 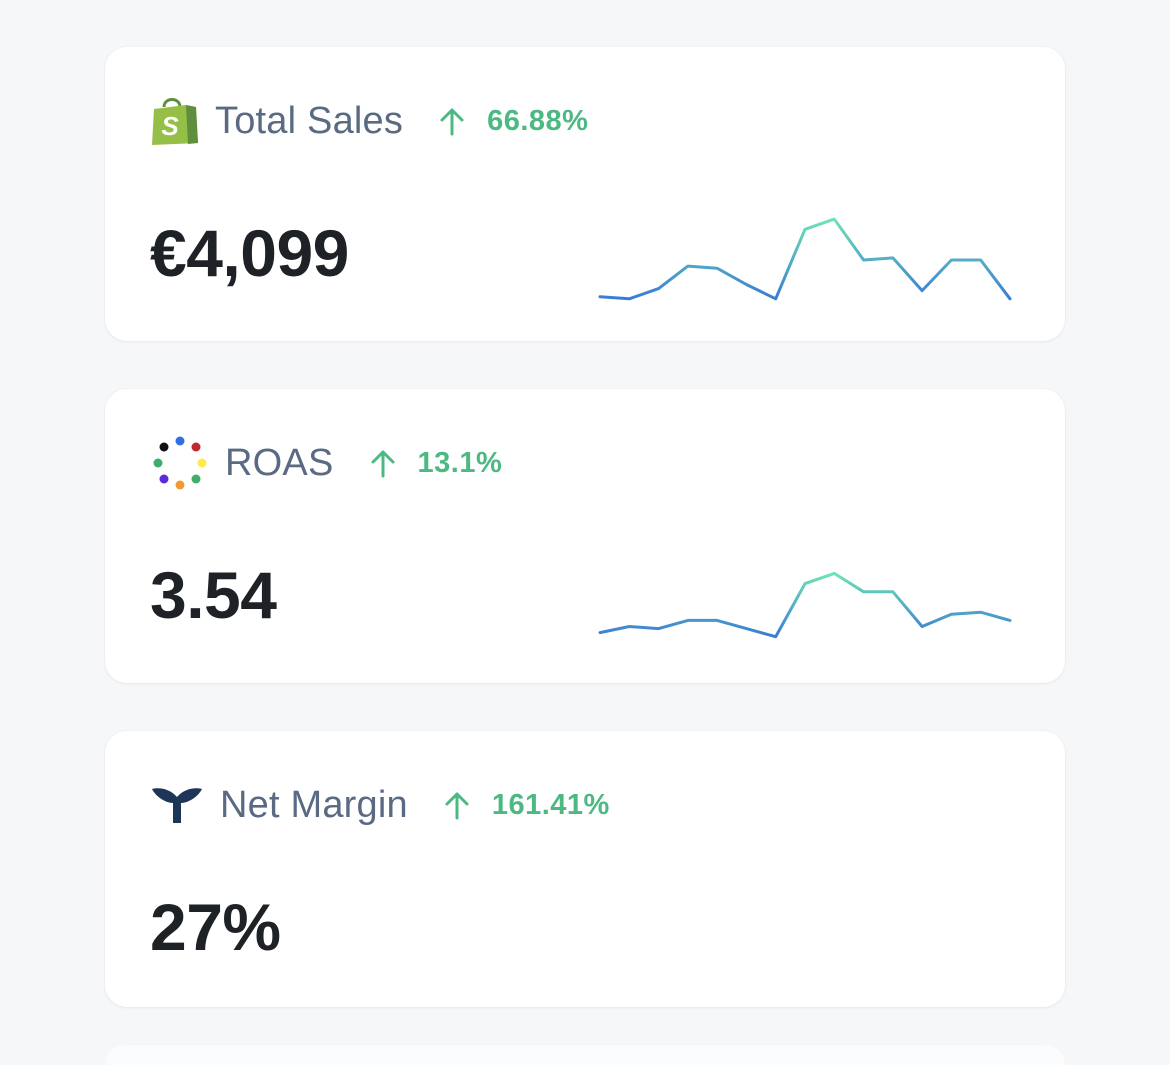 I want to click on change-percent: 161.41%, so click(x=550, y=804).